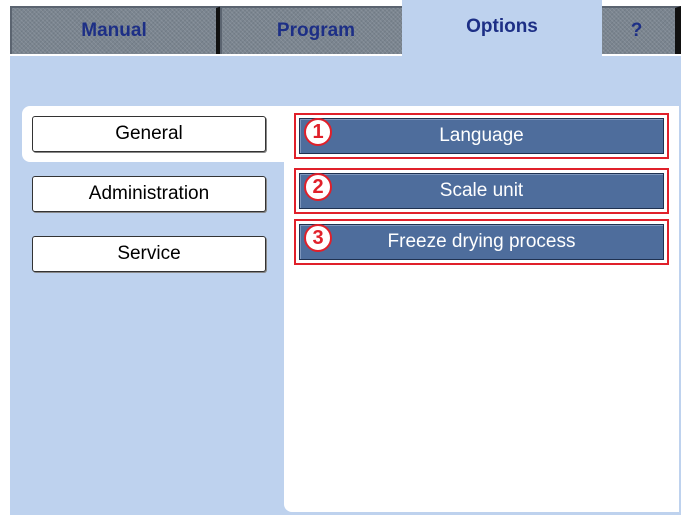 The image size is (681, 515). I want to click on language-button-label: Language, so click(481, 135).